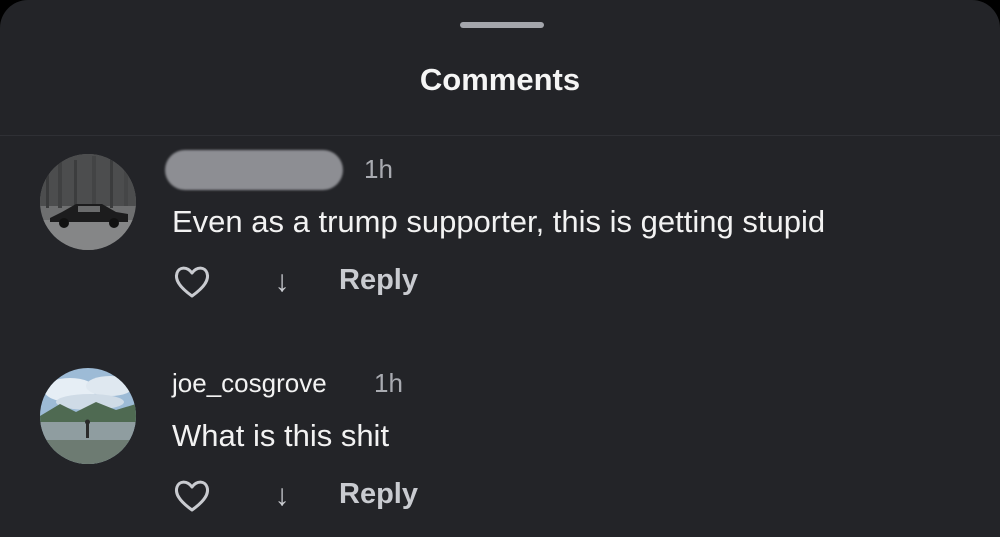 This screenshot has height=537, width=1000. I want to click on comment-text: What is this shit, so click(281, 435).